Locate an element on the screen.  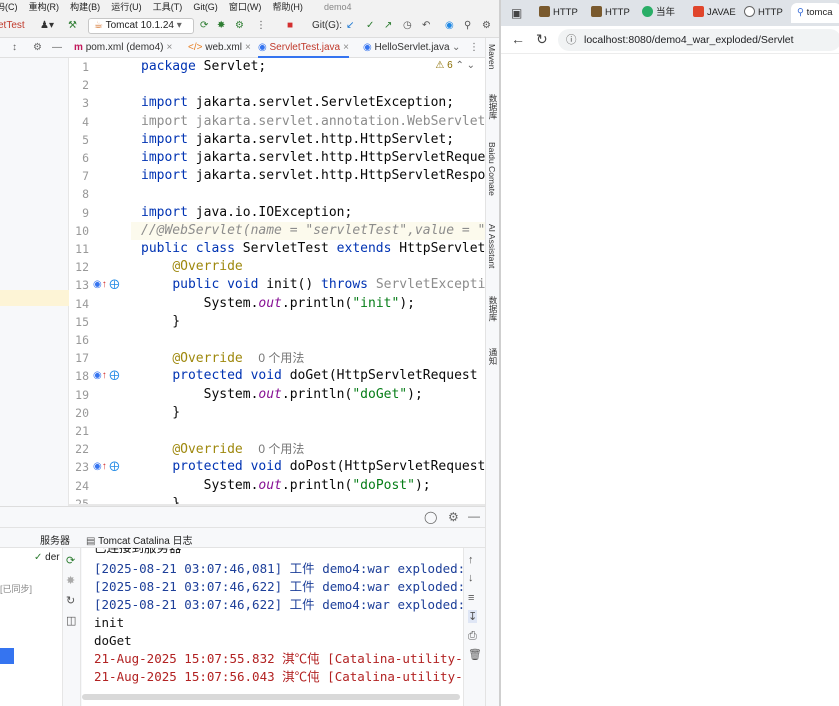
service-tree-item: ✓ der is located at coordinates (47, 557).